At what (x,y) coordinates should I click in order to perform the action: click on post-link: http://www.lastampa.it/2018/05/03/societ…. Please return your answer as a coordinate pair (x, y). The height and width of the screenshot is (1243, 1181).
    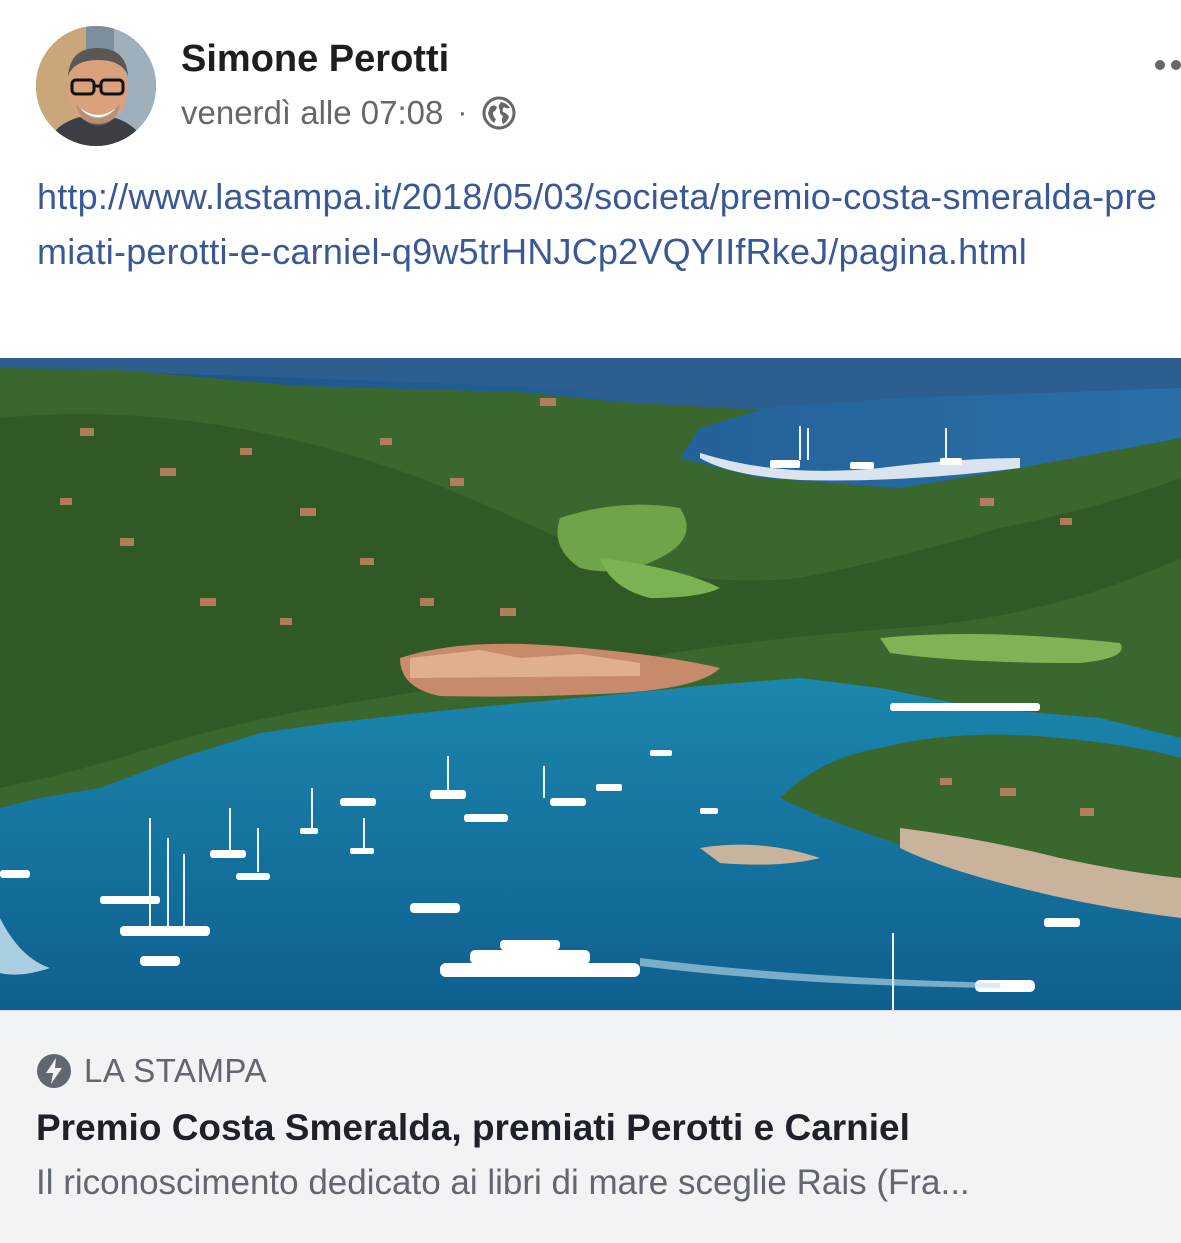
    Looking at the image, I should click on (602, 224).